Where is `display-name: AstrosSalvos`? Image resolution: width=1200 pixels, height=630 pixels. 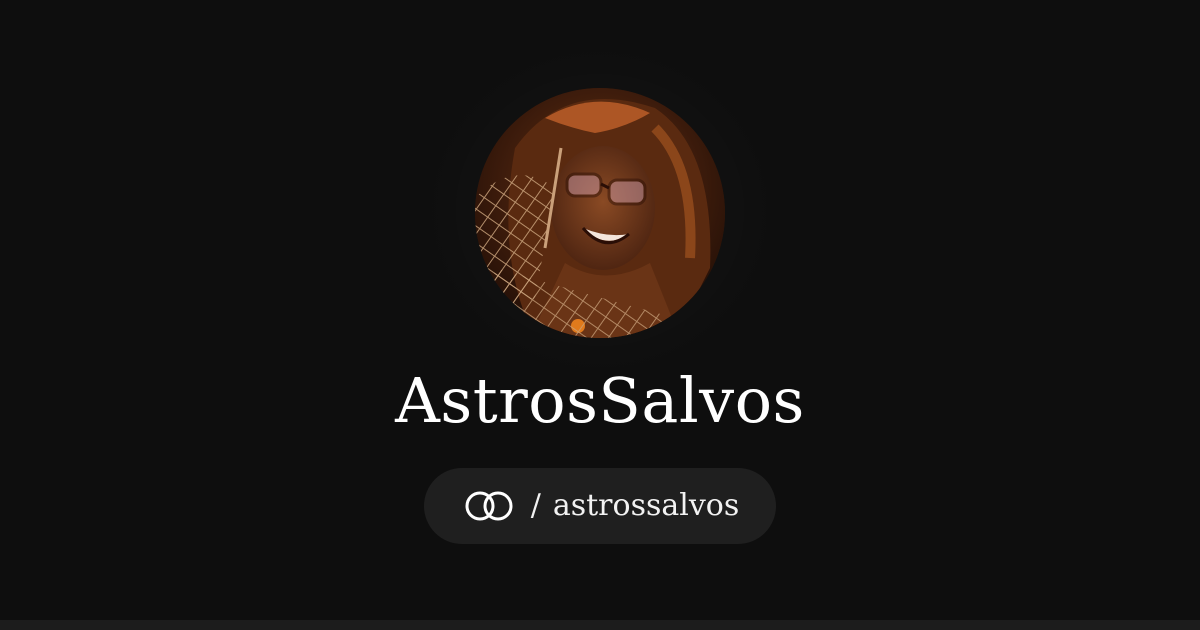
display-name: AstrosSalvos is located at coordinates (600, 400).